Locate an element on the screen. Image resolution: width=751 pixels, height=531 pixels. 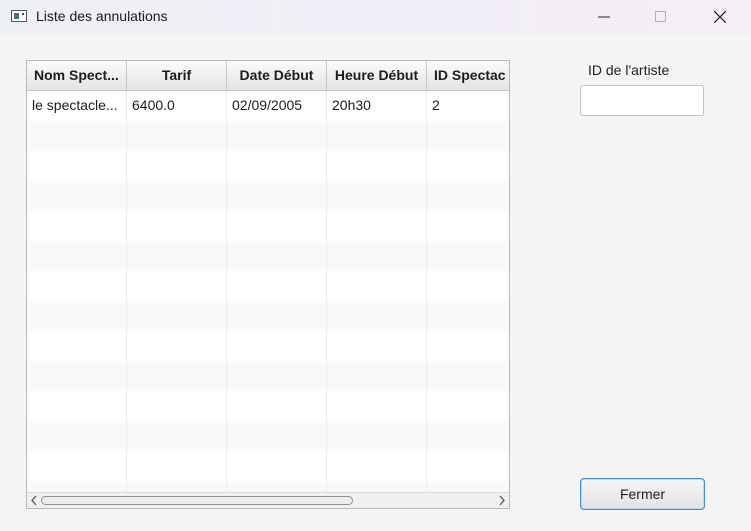
table-row: le spectacle... 6400.0 02/09/2005 20h30 2 is located at coordinates (268, 106).